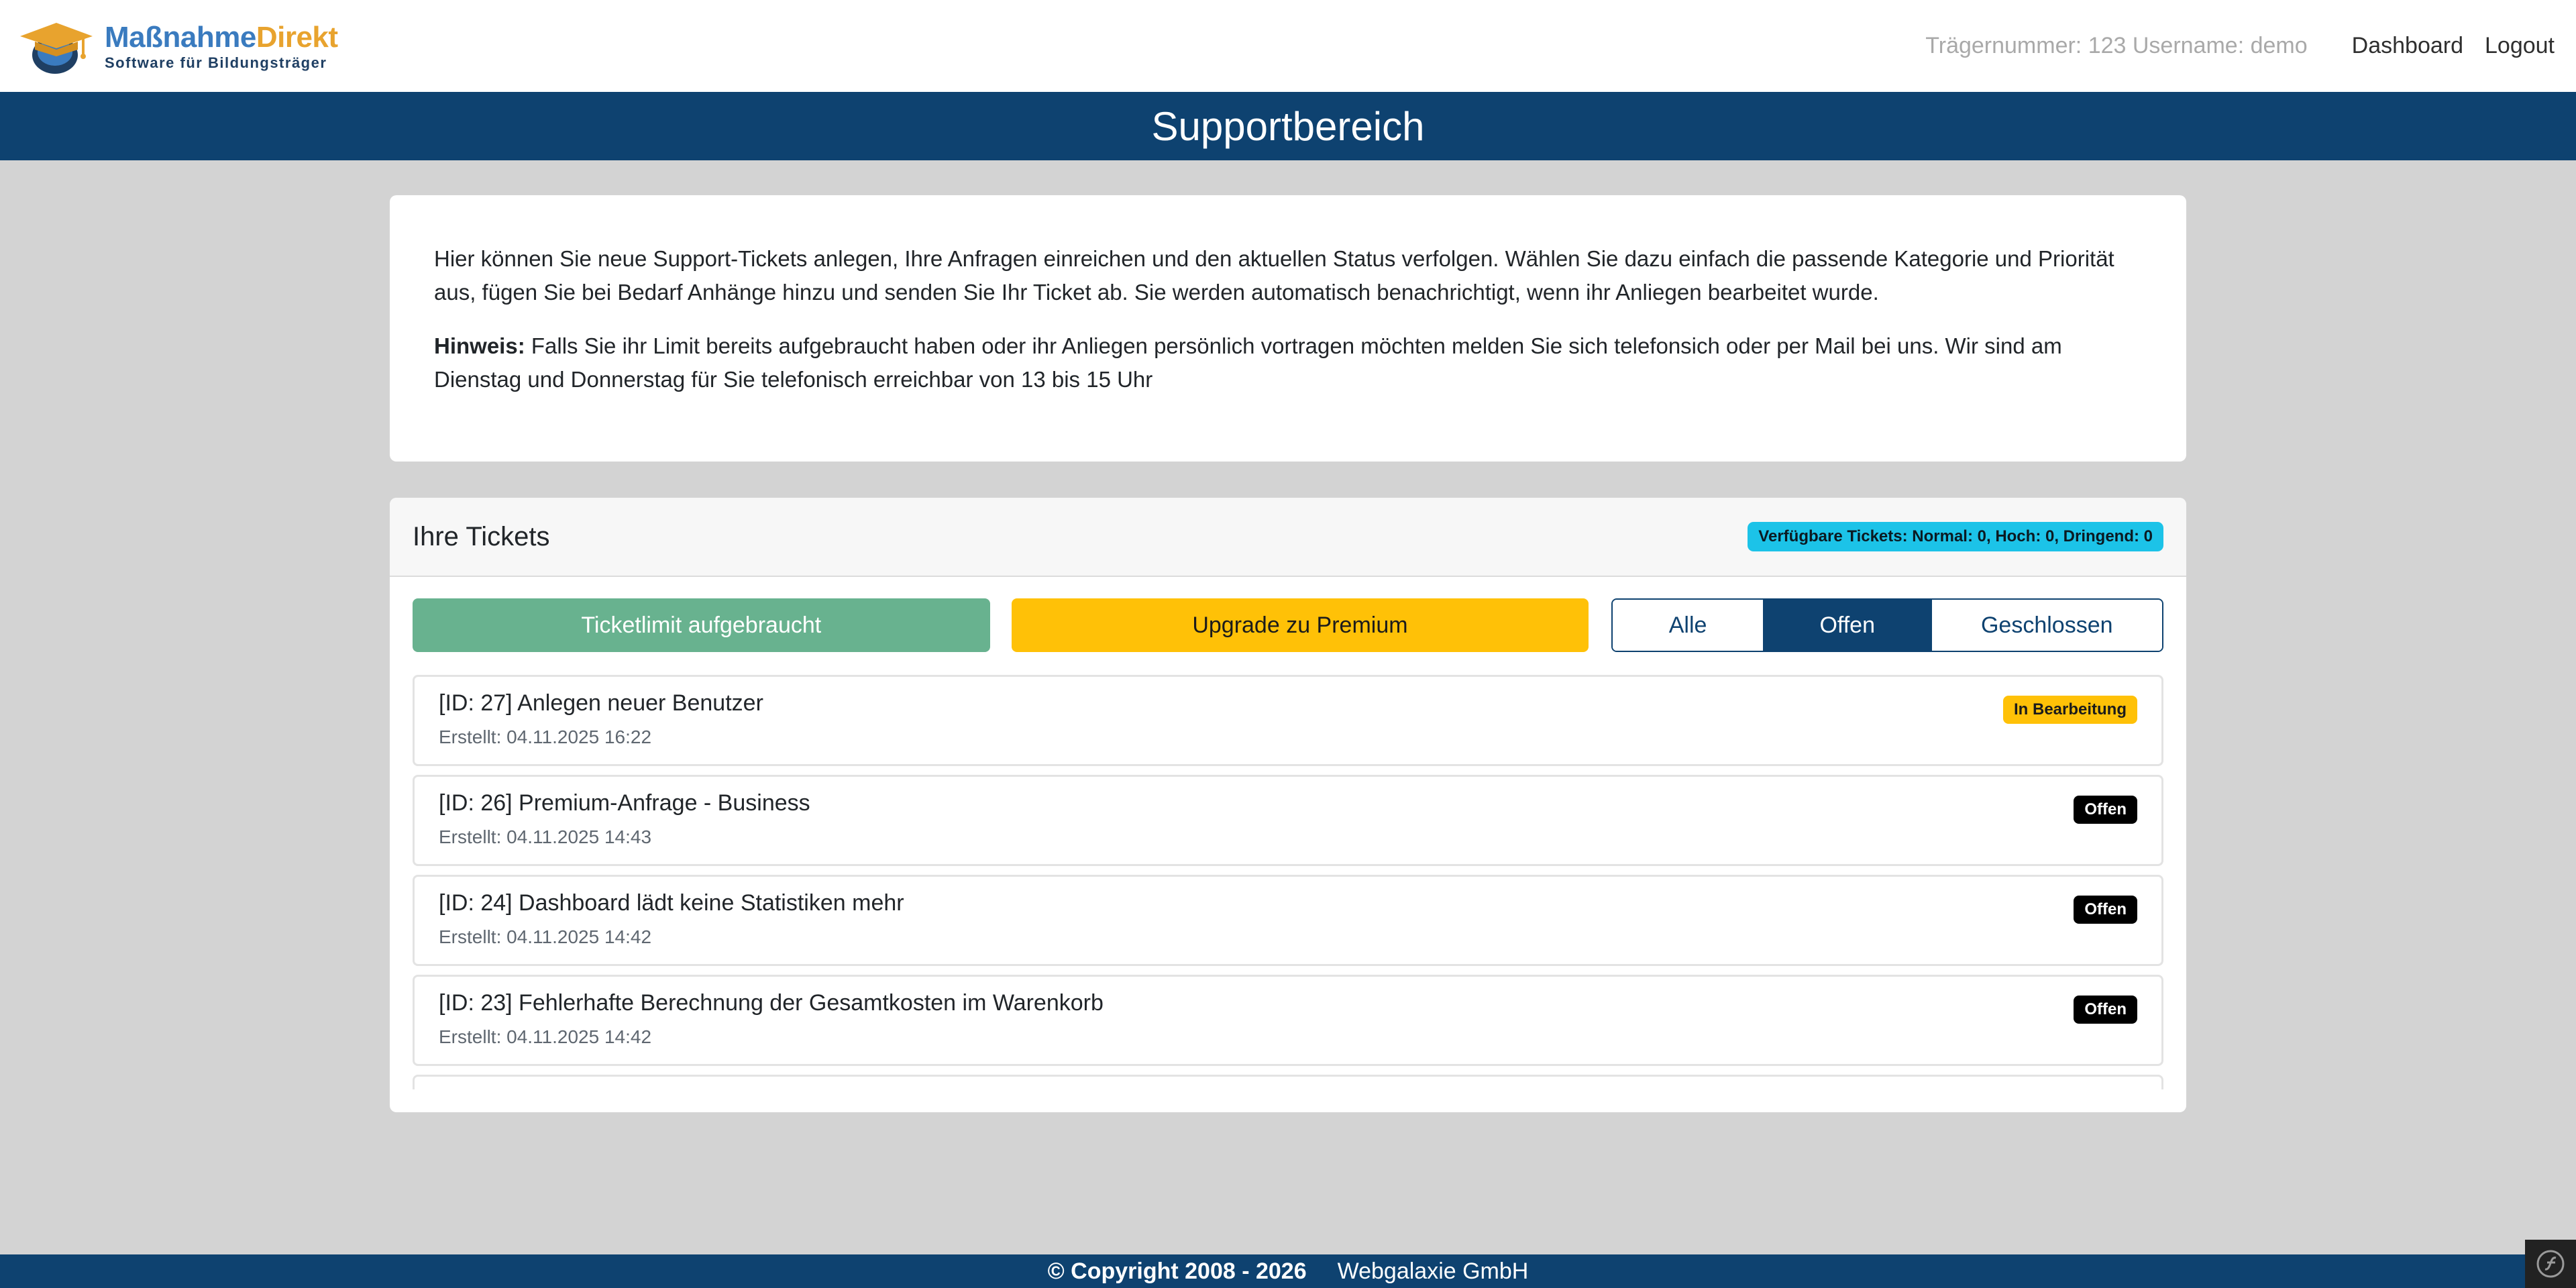 This screenshot has height=1288, width=2576. What do you see at coordinates (2046, 625) in the screenshot?
I see `filter-closed-button: Geschlossen` at bounding box center [2046, 625].